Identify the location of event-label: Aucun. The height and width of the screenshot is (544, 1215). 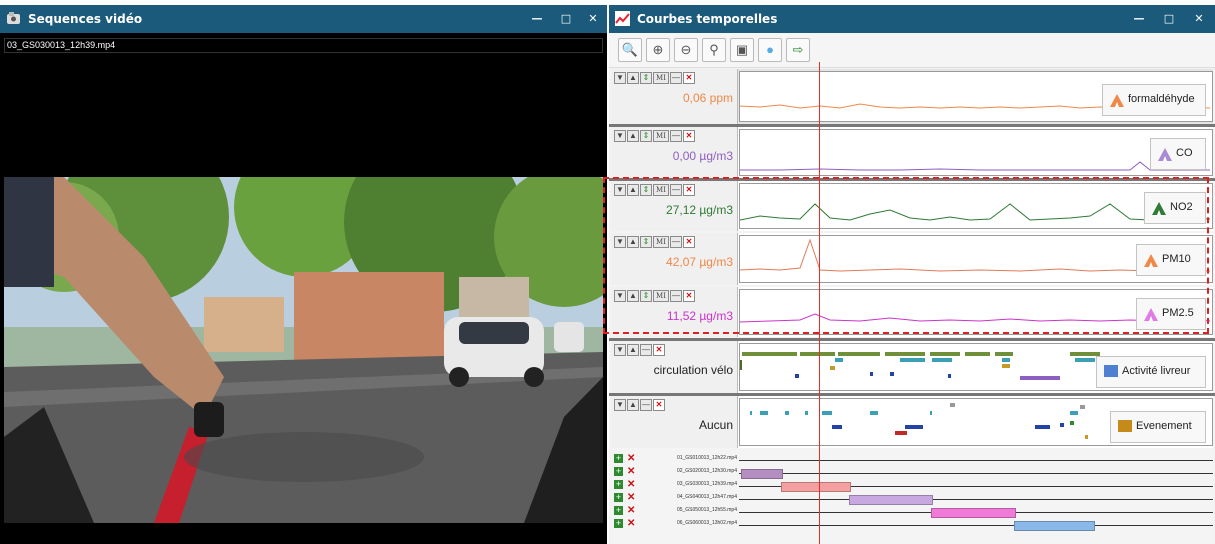
(715, 425).